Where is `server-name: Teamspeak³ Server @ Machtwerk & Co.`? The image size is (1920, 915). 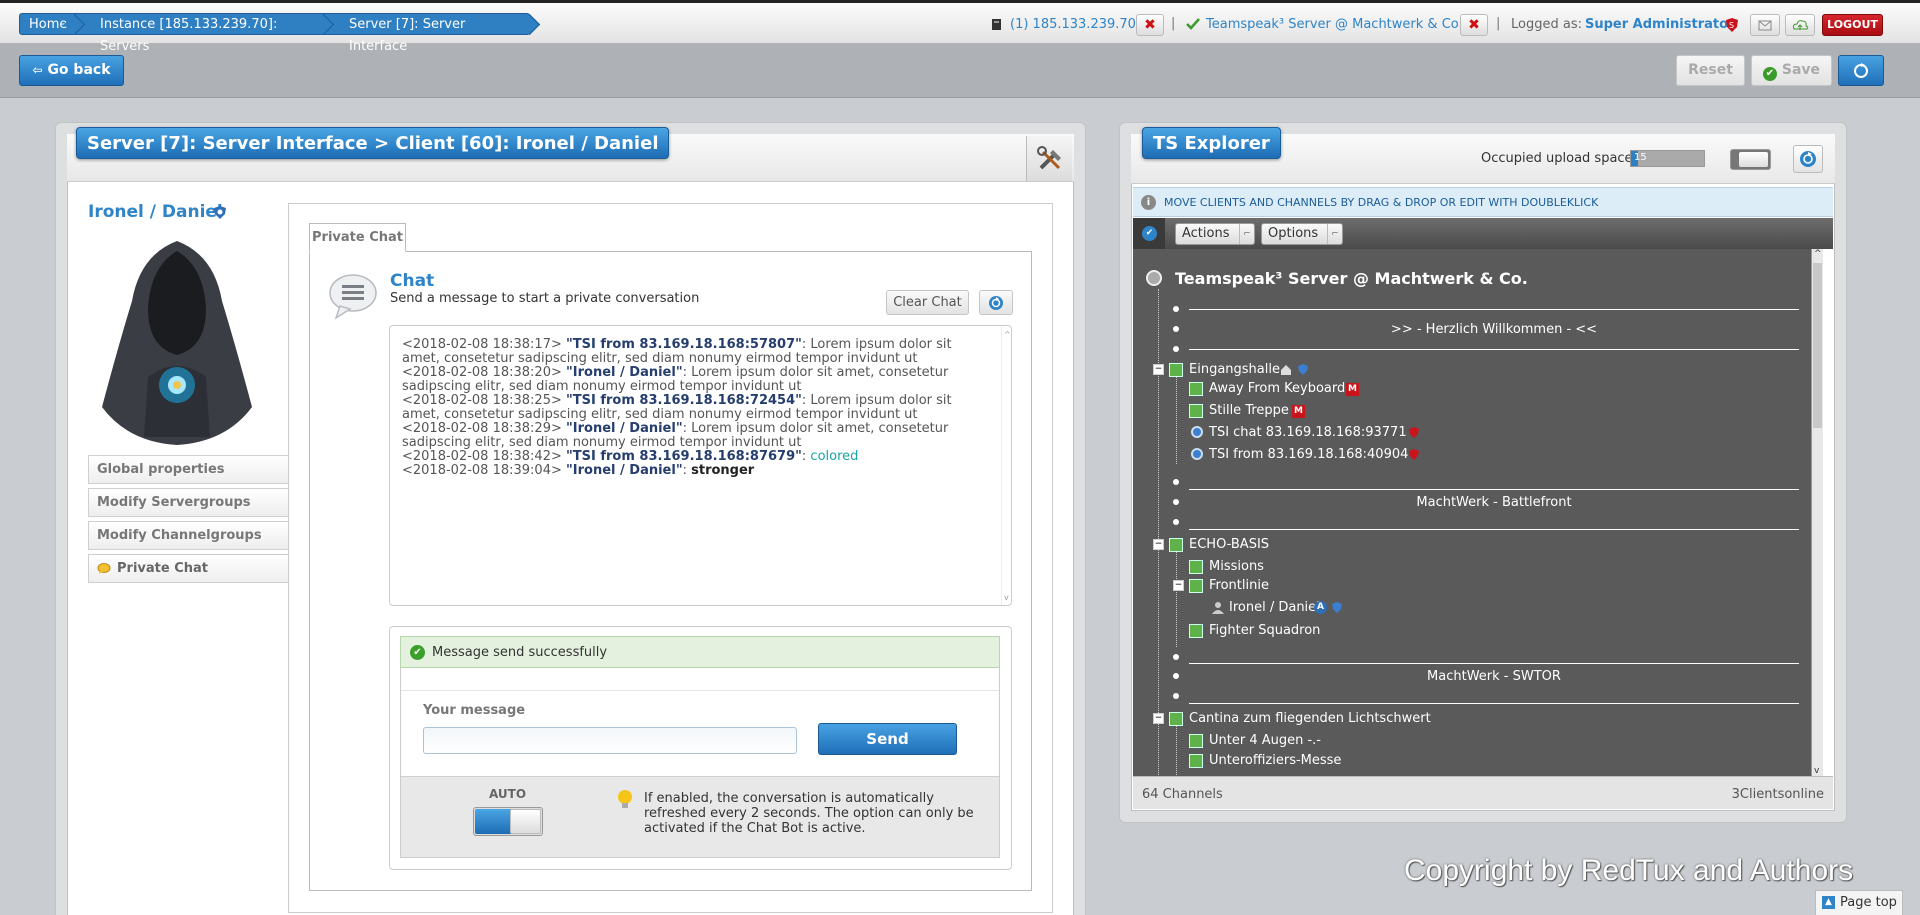
server-name: Teamspeak³ Server @ Machtwerk & Co. is located at coordinates (1351, 278).